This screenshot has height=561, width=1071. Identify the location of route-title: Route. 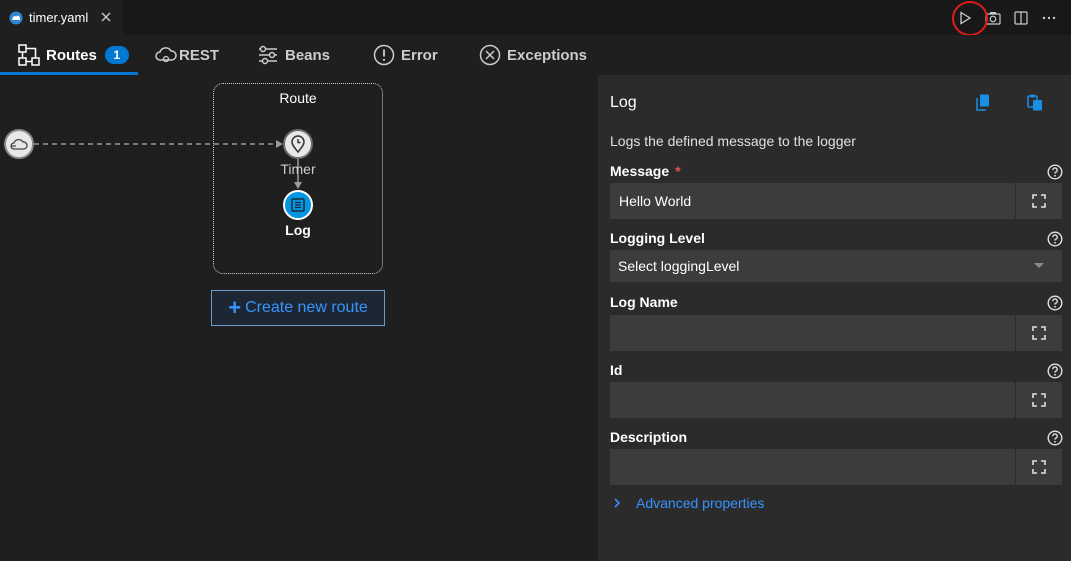
(298, 98).